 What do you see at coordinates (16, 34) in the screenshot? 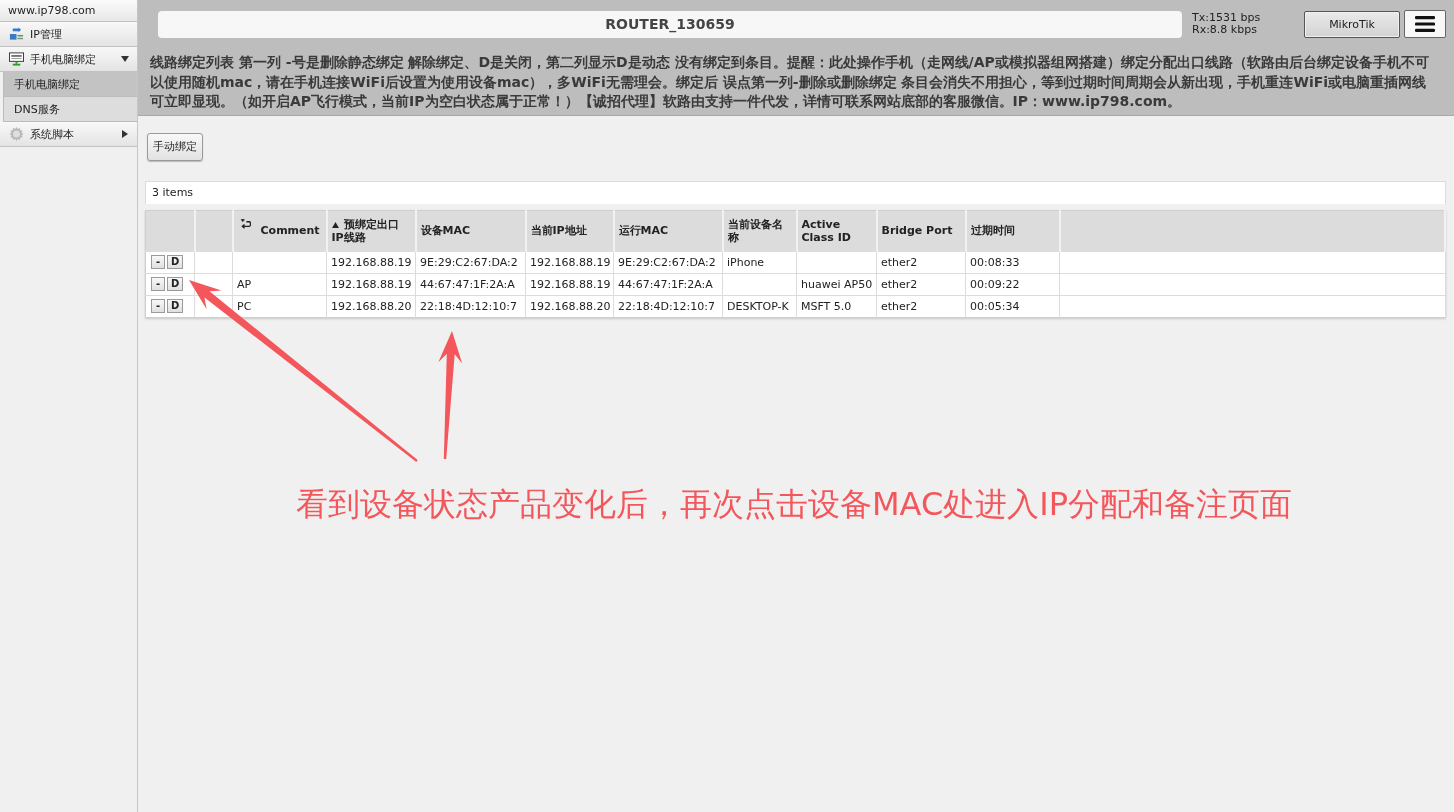
I see `network-icon` at bounding box center [16, 34].